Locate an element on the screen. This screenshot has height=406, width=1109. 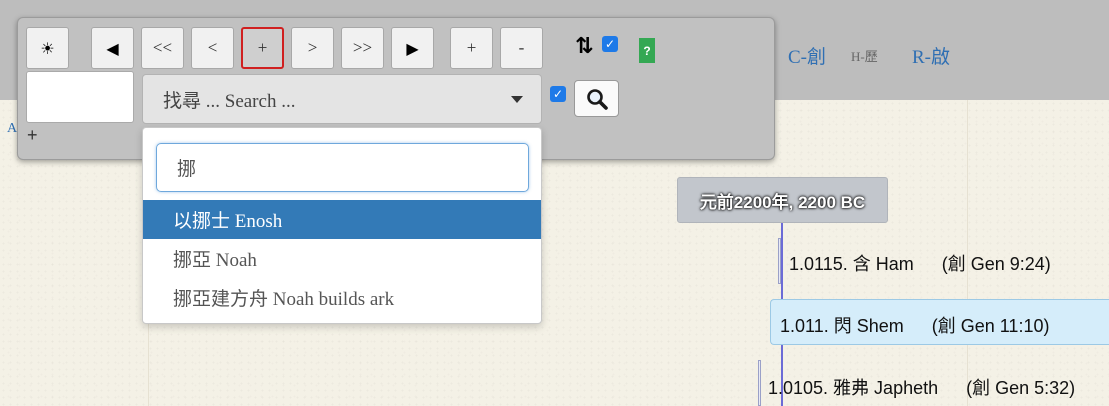
date-label: 元前2200年, 2200 BC is located at coordinates (782, 200).